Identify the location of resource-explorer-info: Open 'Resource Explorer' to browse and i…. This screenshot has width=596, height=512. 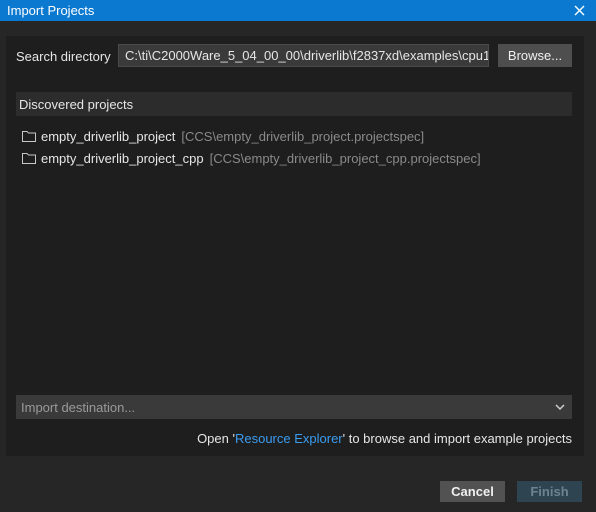
(384, 438).